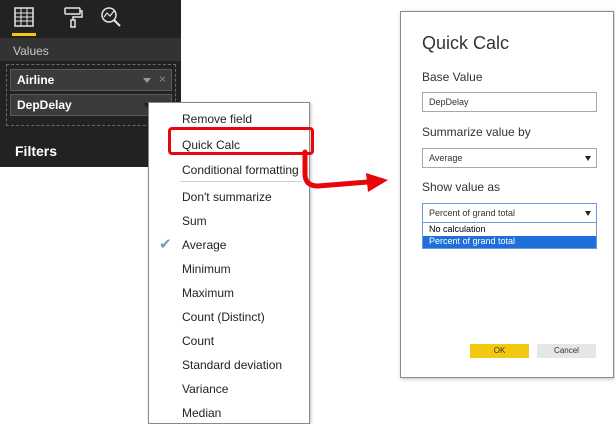 The height and width of the screenshot is (424, 615). I want to click on summarize-by-value: Average, so click(446, 158).